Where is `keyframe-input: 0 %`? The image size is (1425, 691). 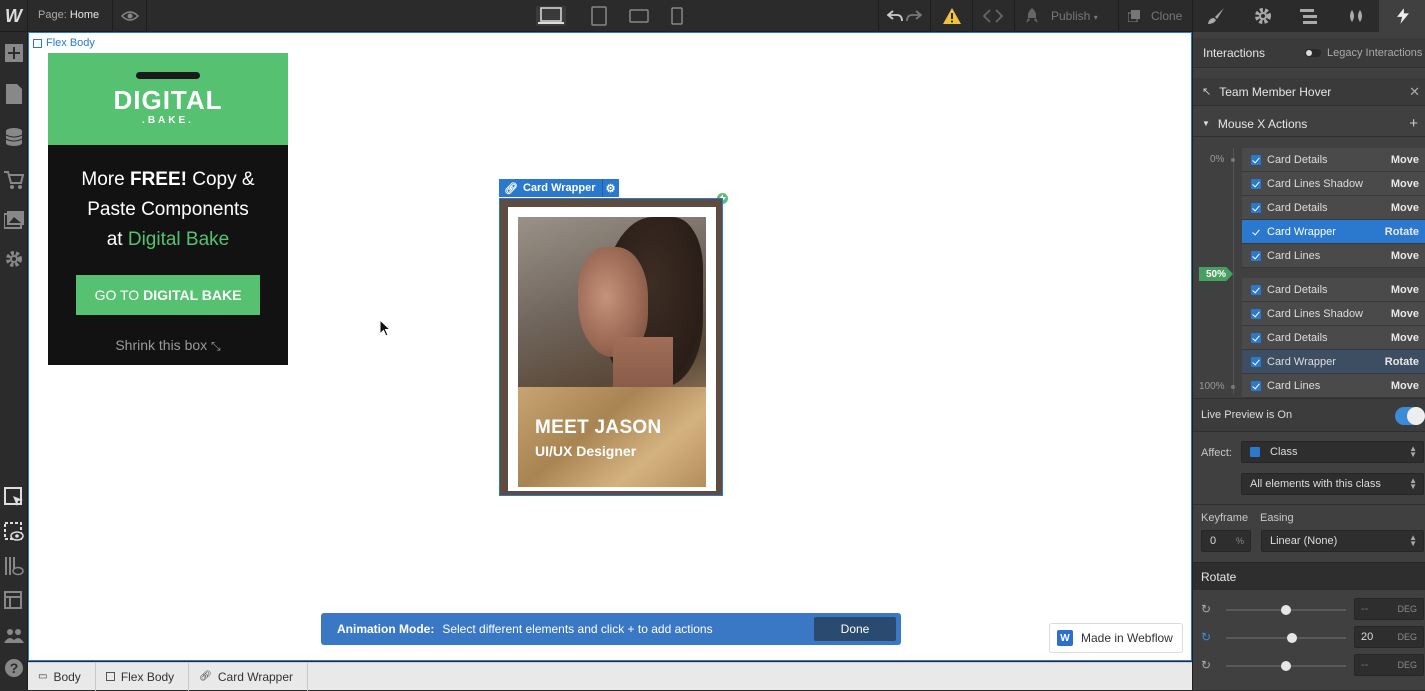
keyframe-input: 0 % is located at coordinates (1226, 541).